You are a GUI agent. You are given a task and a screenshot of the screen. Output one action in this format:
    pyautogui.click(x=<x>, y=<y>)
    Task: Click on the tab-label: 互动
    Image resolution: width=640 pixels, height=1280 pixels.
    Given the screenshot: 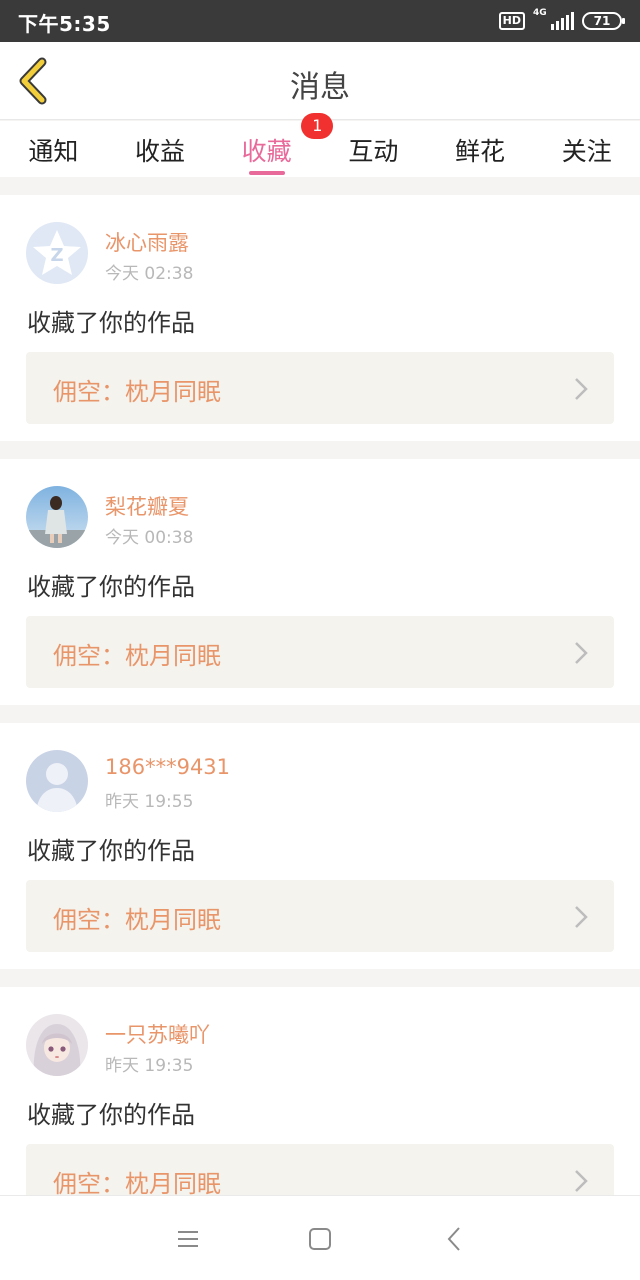 What is the action you would take?
    pyautogui.click(x=373, y=151)
    